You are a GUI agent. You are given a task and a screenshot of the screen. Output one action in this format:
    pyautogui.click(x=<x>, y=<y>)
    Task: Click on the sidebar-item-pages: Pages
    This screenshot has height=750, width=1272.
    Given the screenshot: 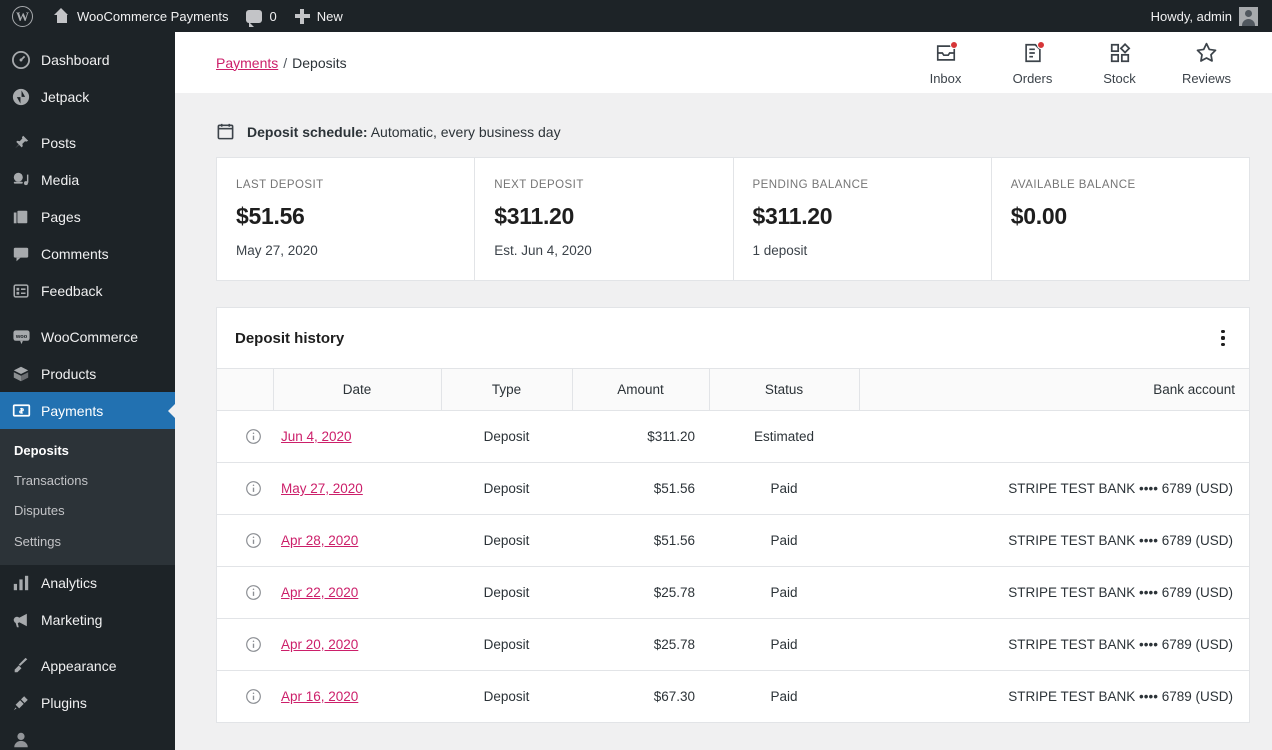 What is the action you would take?
    pyautogui.click(x=87, y=216)
    